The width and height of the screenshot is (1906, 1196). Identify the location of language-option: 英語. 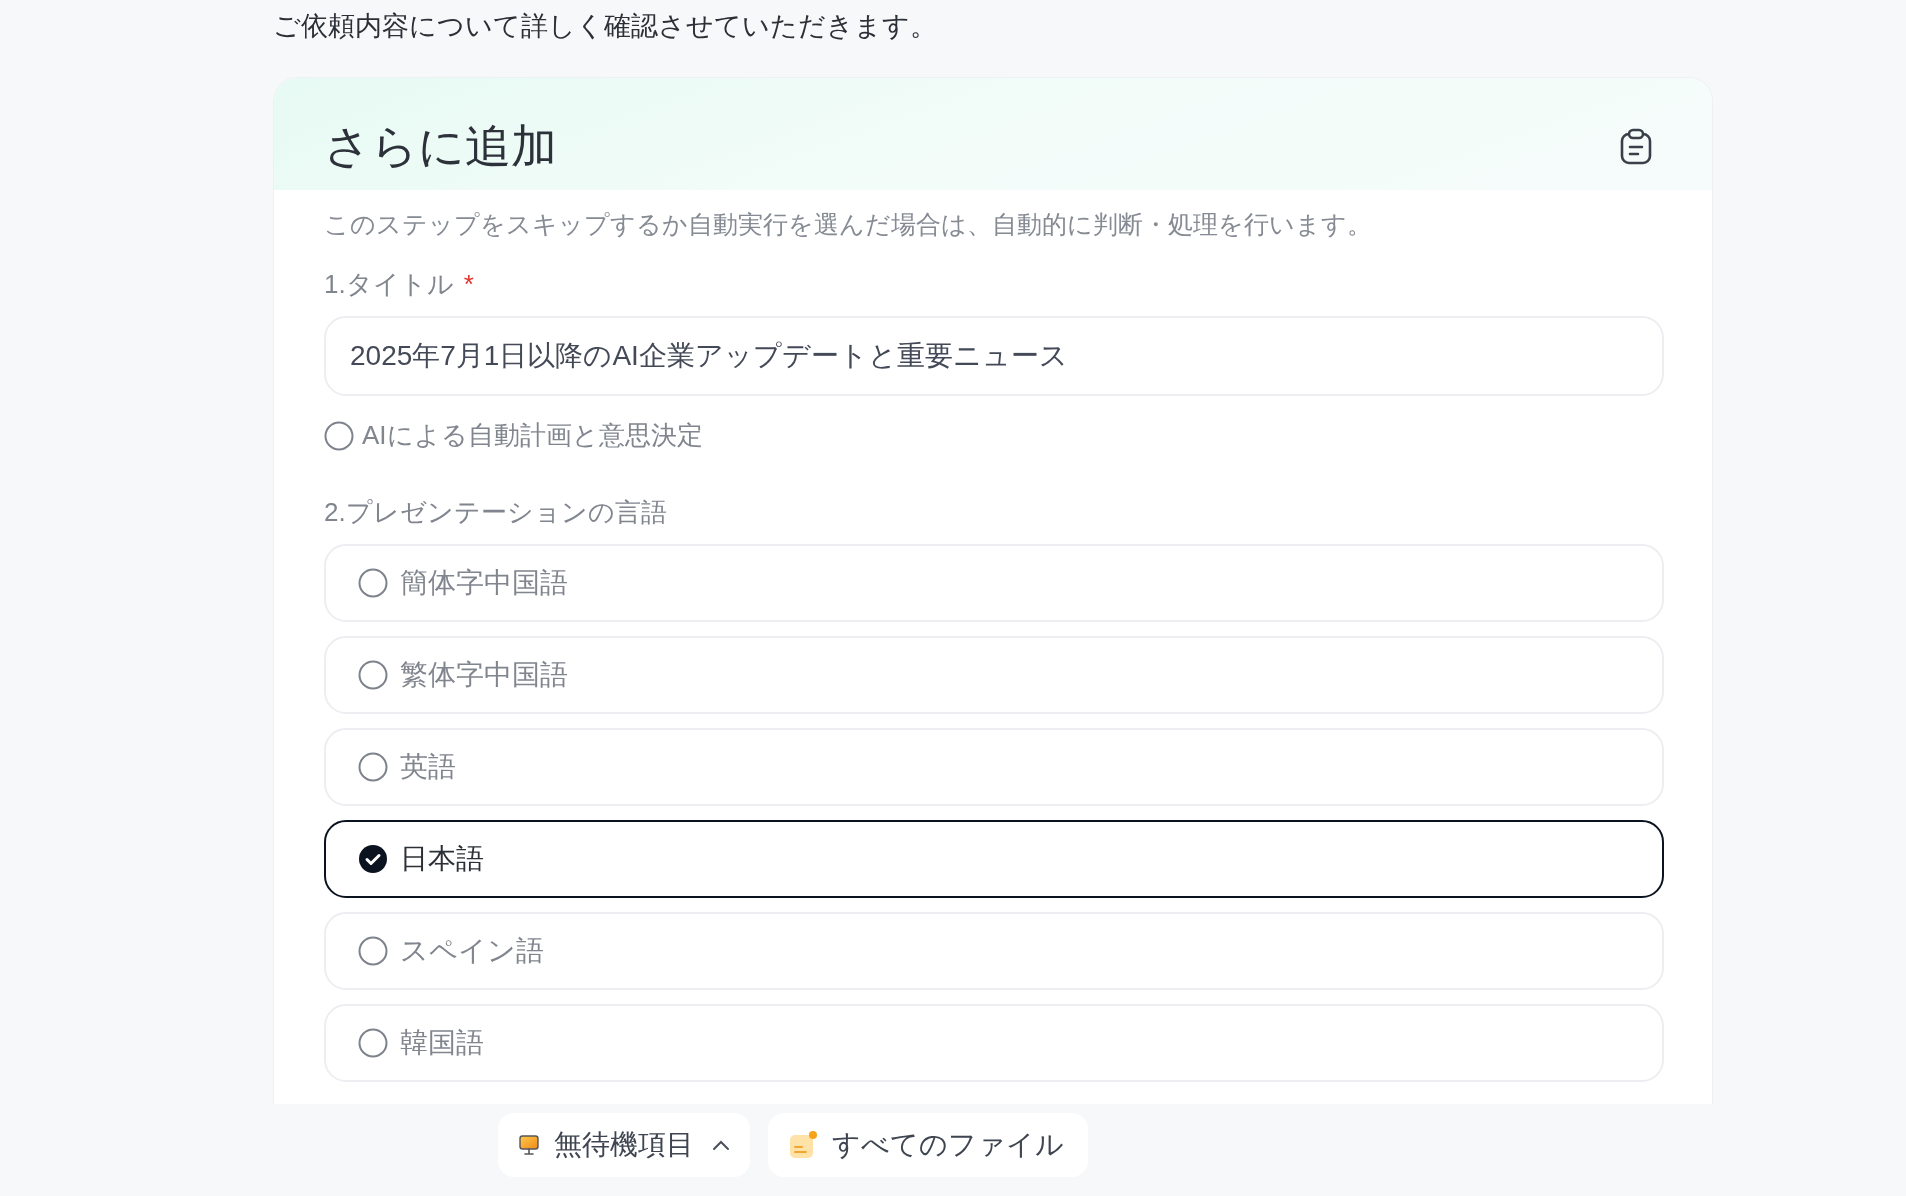
(994, 767).